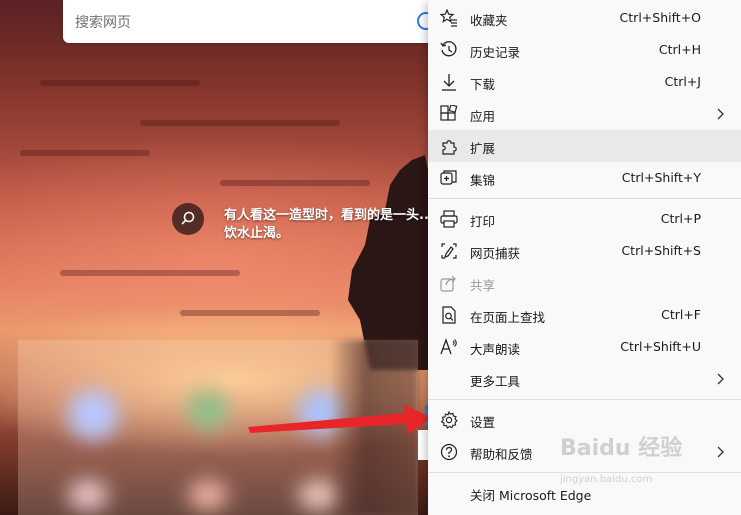 The height and width of the screenshot is (515, 741). Describe the element at coordinates (501, 454) in the screenshot. I see `menu-item-label: 帮助和反馈` at that location.